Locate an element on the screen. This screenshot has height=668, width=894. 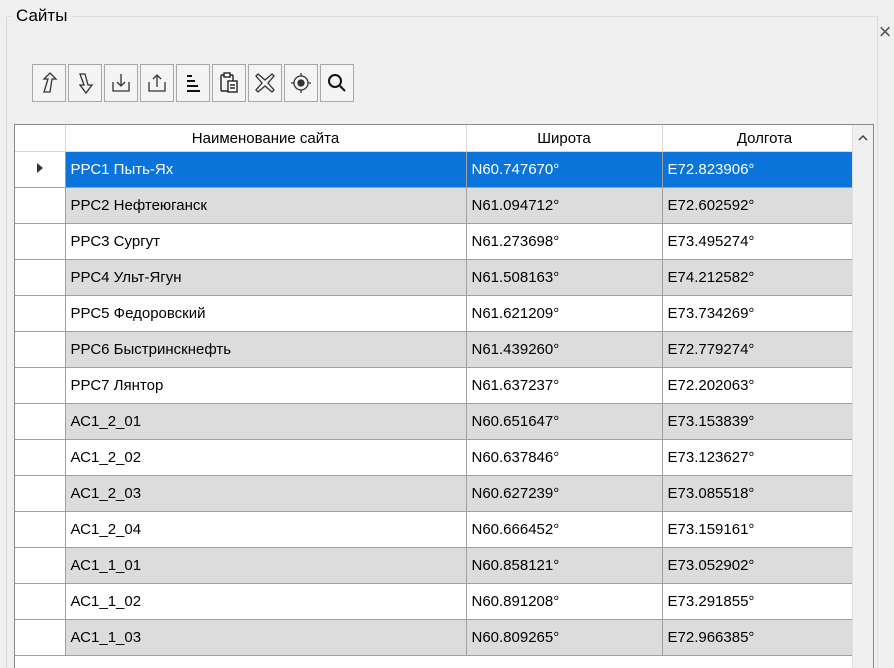
table-row: АС1_1_01 N60.858121° E73.052902° is located at coordinates (441, 565).